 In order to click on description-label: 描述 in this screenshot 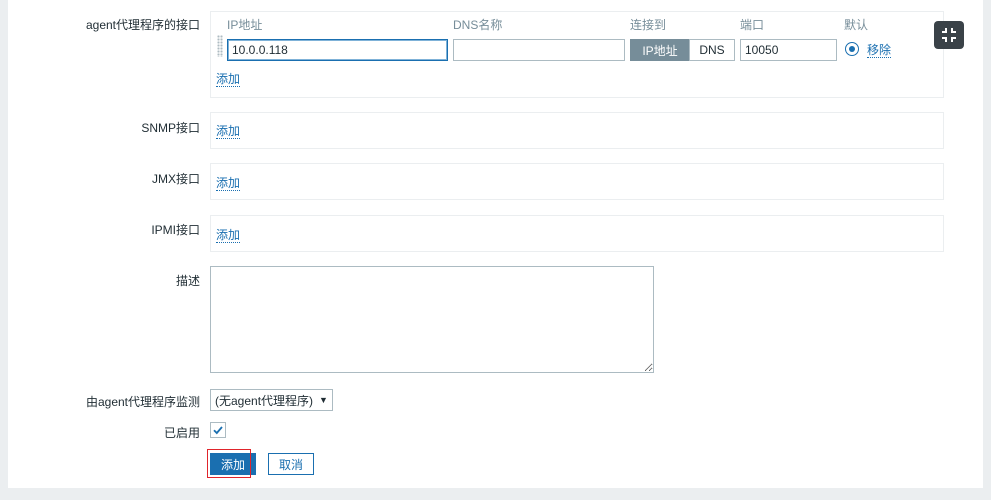, I will do `click(187, 281)`.